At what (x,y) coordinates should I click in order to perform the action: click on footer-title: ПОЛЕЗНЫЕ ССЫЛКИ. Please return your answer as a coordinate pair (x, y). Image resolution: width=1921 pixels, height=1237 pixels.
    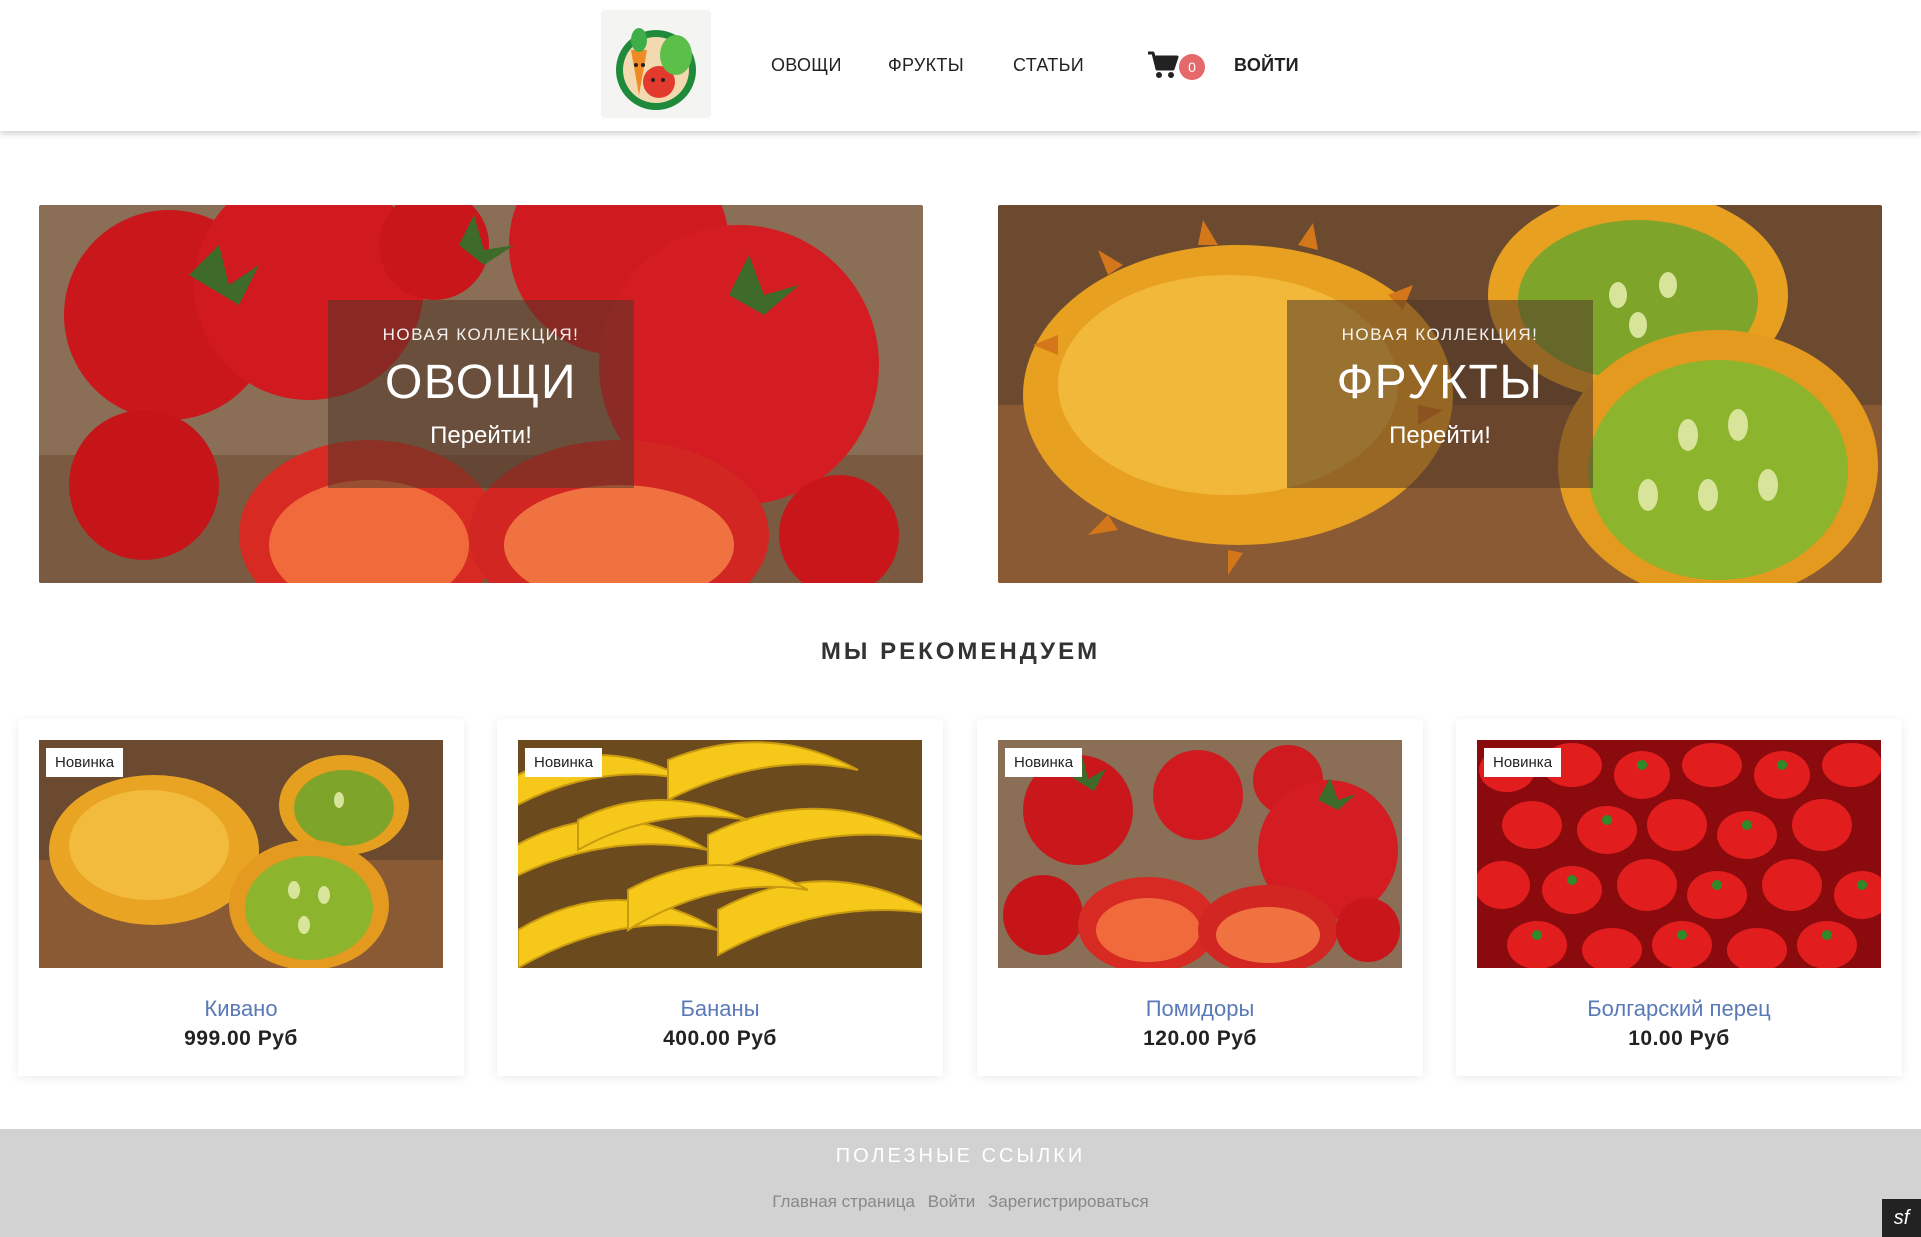
    Looking at the image, I should click on (960, 1156).